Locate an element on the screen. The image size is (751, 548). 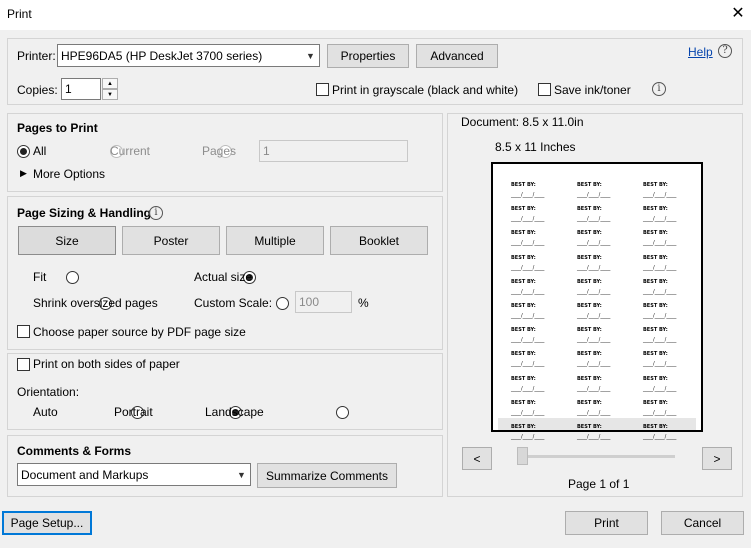
summarize-comments-button: Summarize Comments is located at coordinates (327, 475).